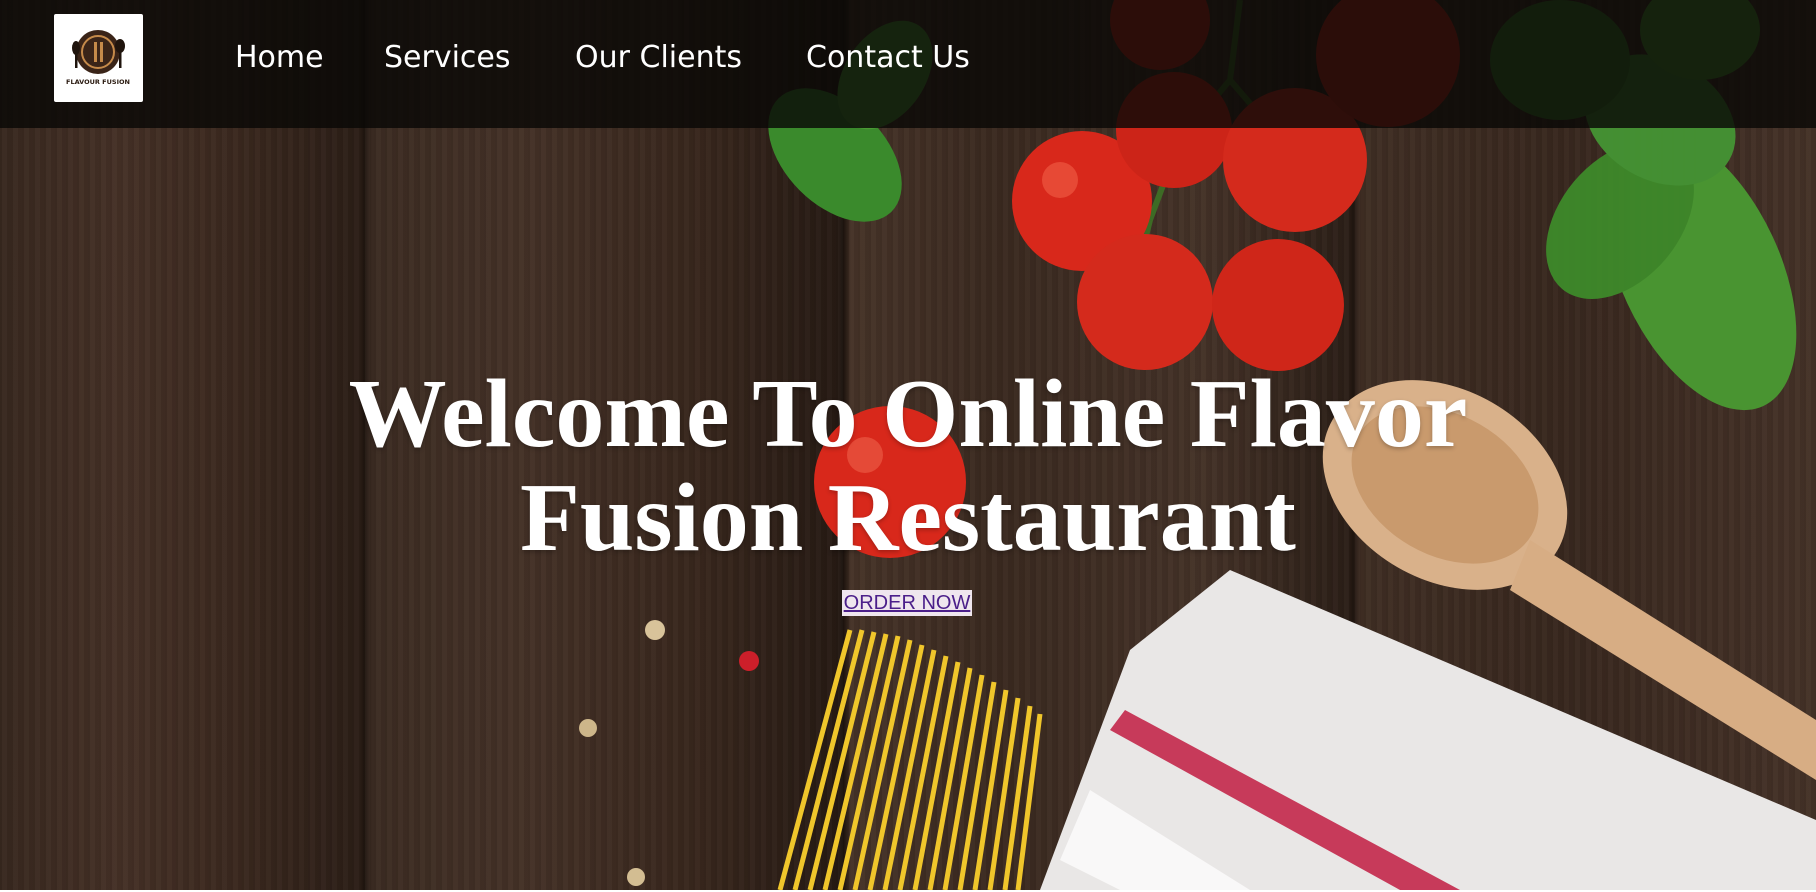 The height and width of the screenshot is (892, 1816). What do you see at coordinates (907, 603) in the screenshot?
I see `order-now-button: ORDER NOW` at bounding box center [907, 603].